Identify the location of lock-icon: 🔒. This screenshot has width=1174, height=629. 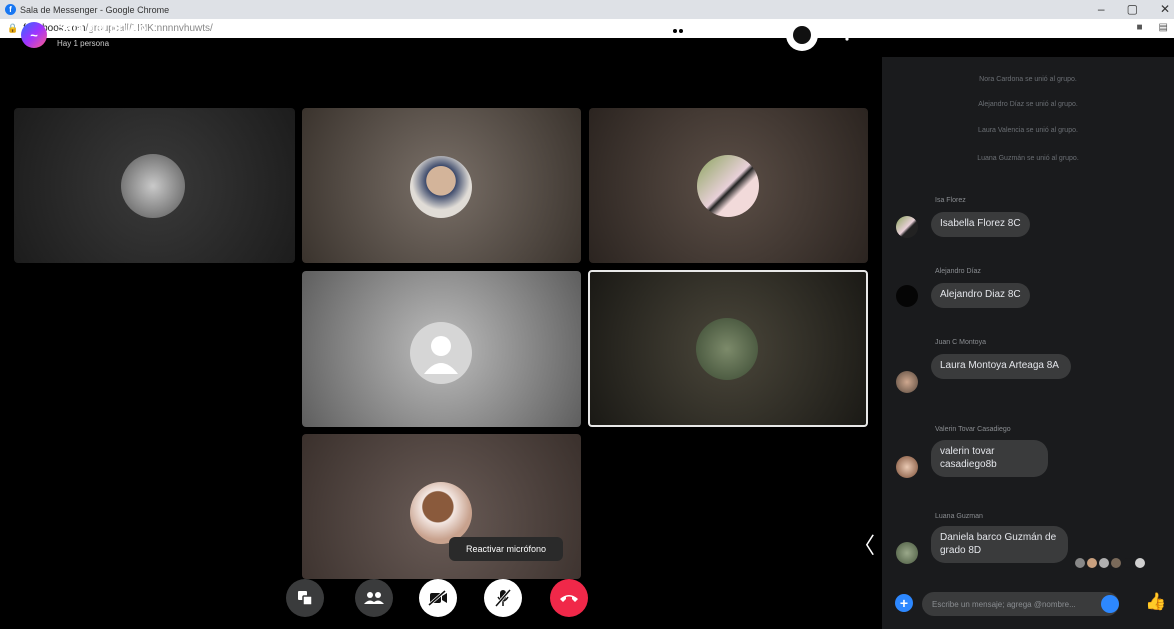
(12, 28).